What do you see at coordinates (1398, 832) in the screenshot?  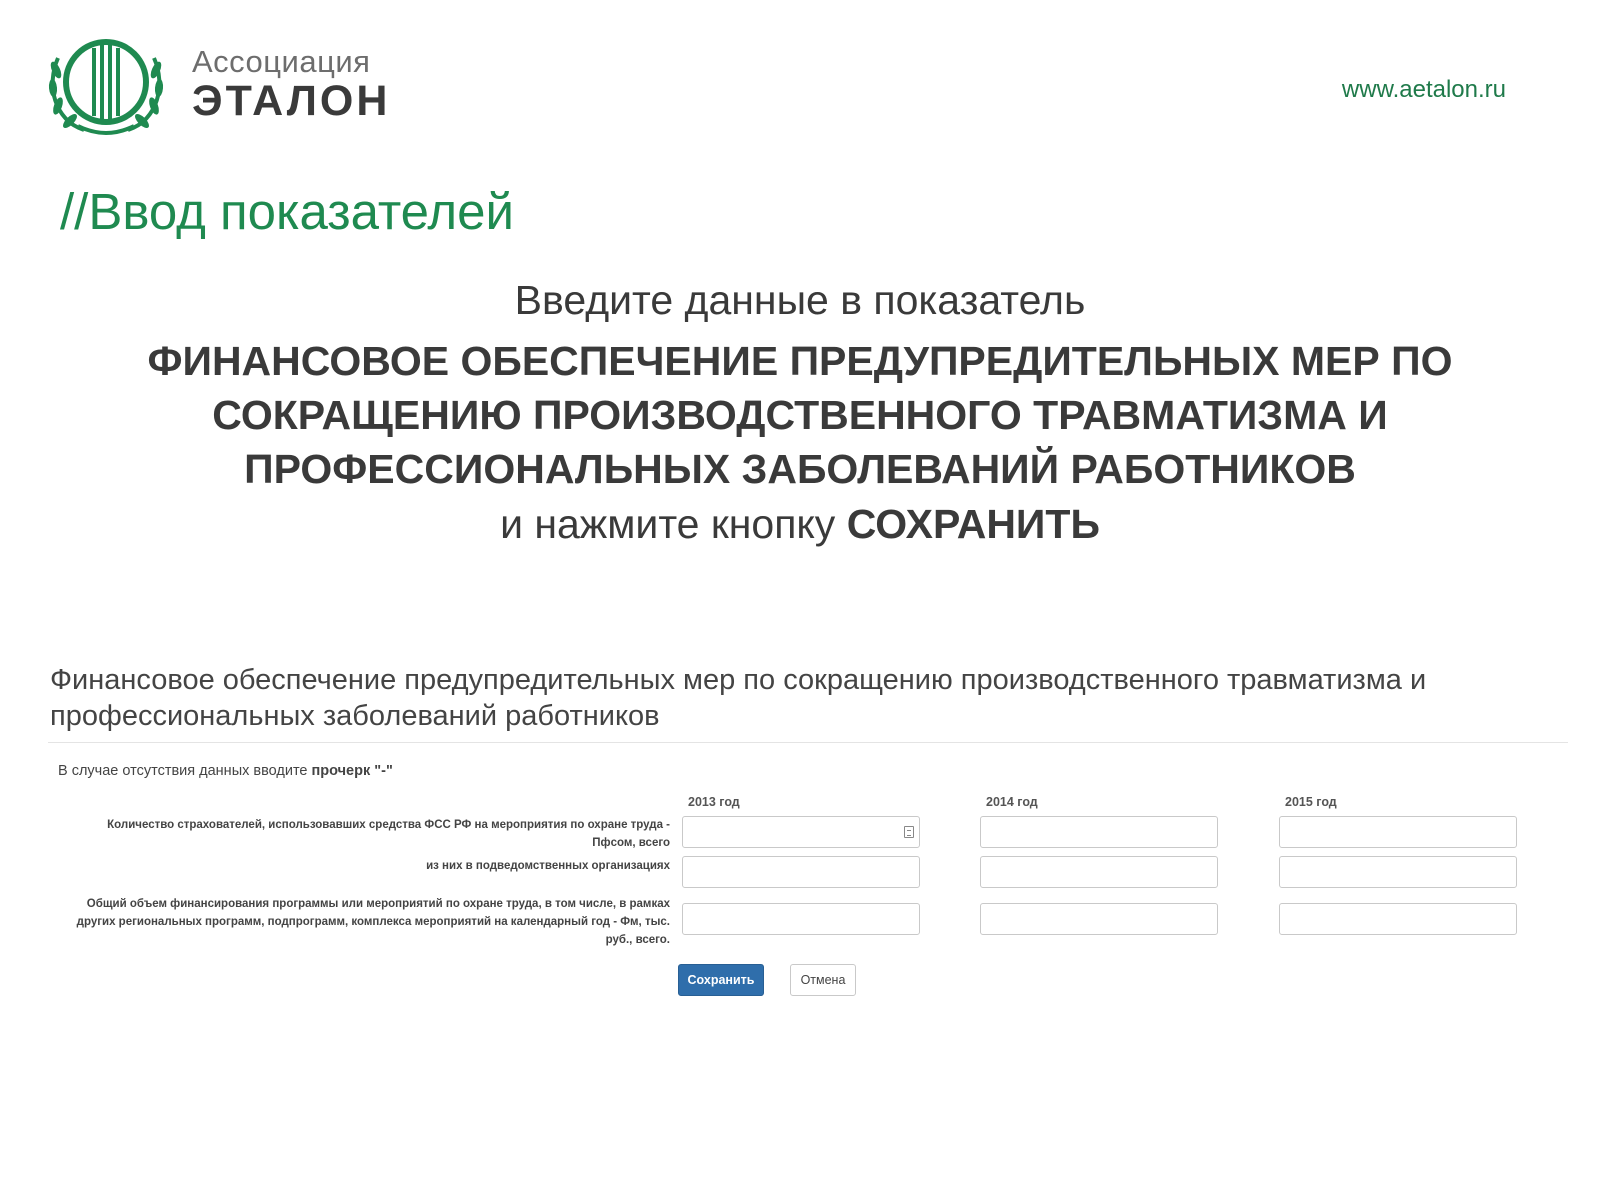 I see `input-row1-2015` at bounding box center [1398, 832].